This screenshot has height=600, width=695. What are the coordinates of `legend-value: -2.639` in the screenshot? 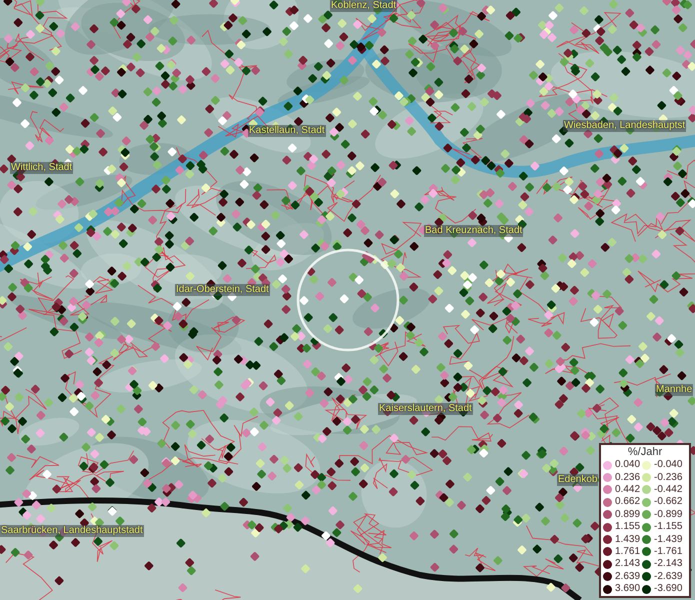 It's located at (668, 576).